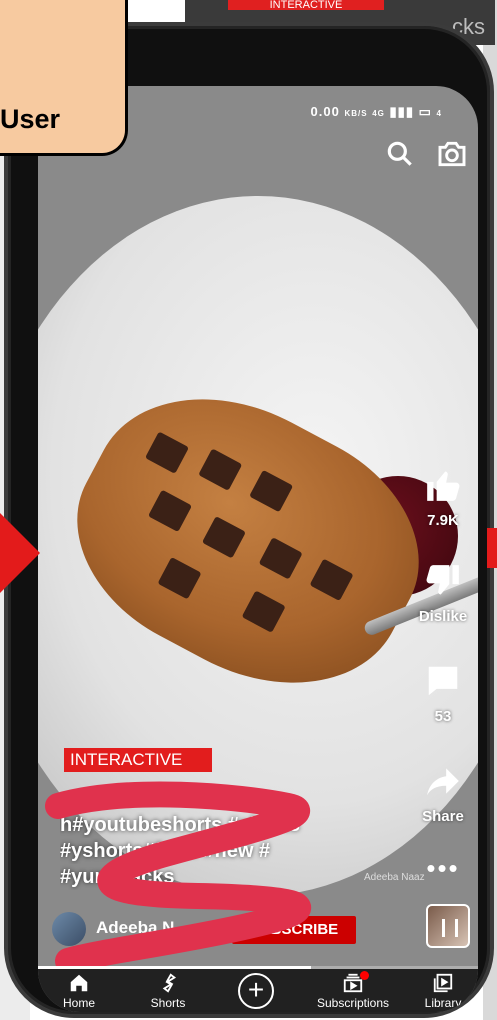  Describe the element at coordinates (180, 825) in the screenshot. I see `caption-line: h#youtubeshorts #shorts` at that location.